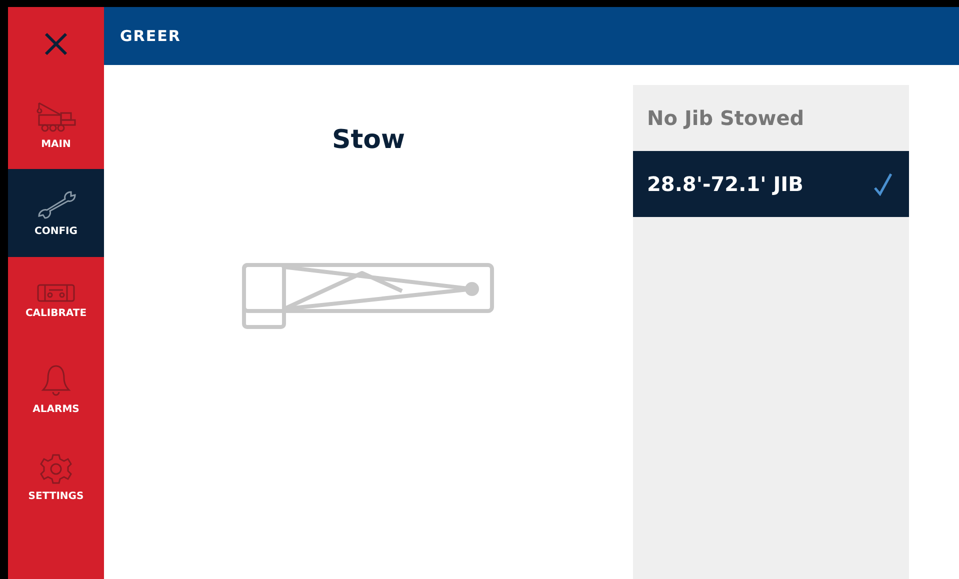 The image size is (959, 579). I want to click on checkmark-icon, so click(883, 184).